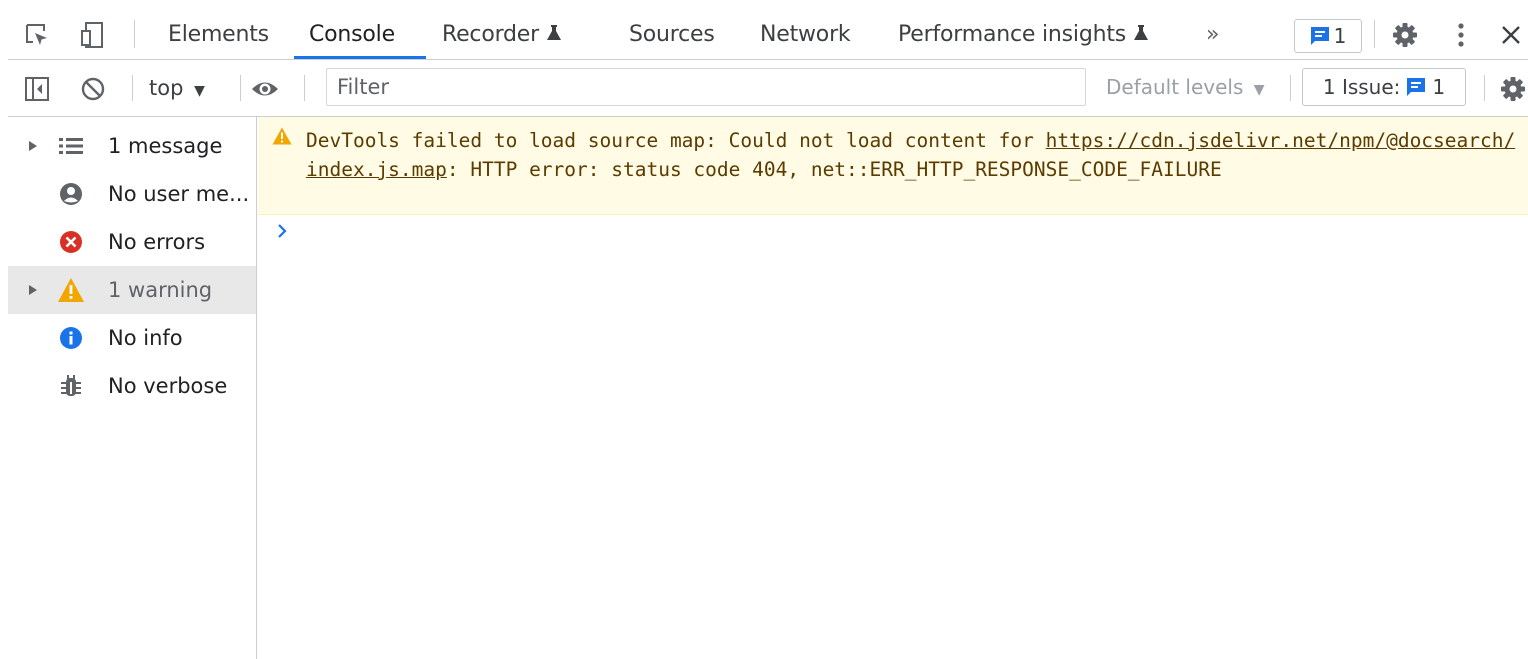 The image size is (1528, 659). What do you see at coordinates (706, 87) in the screenshot?
I see `filter-input` at bounding box center [706, 87].